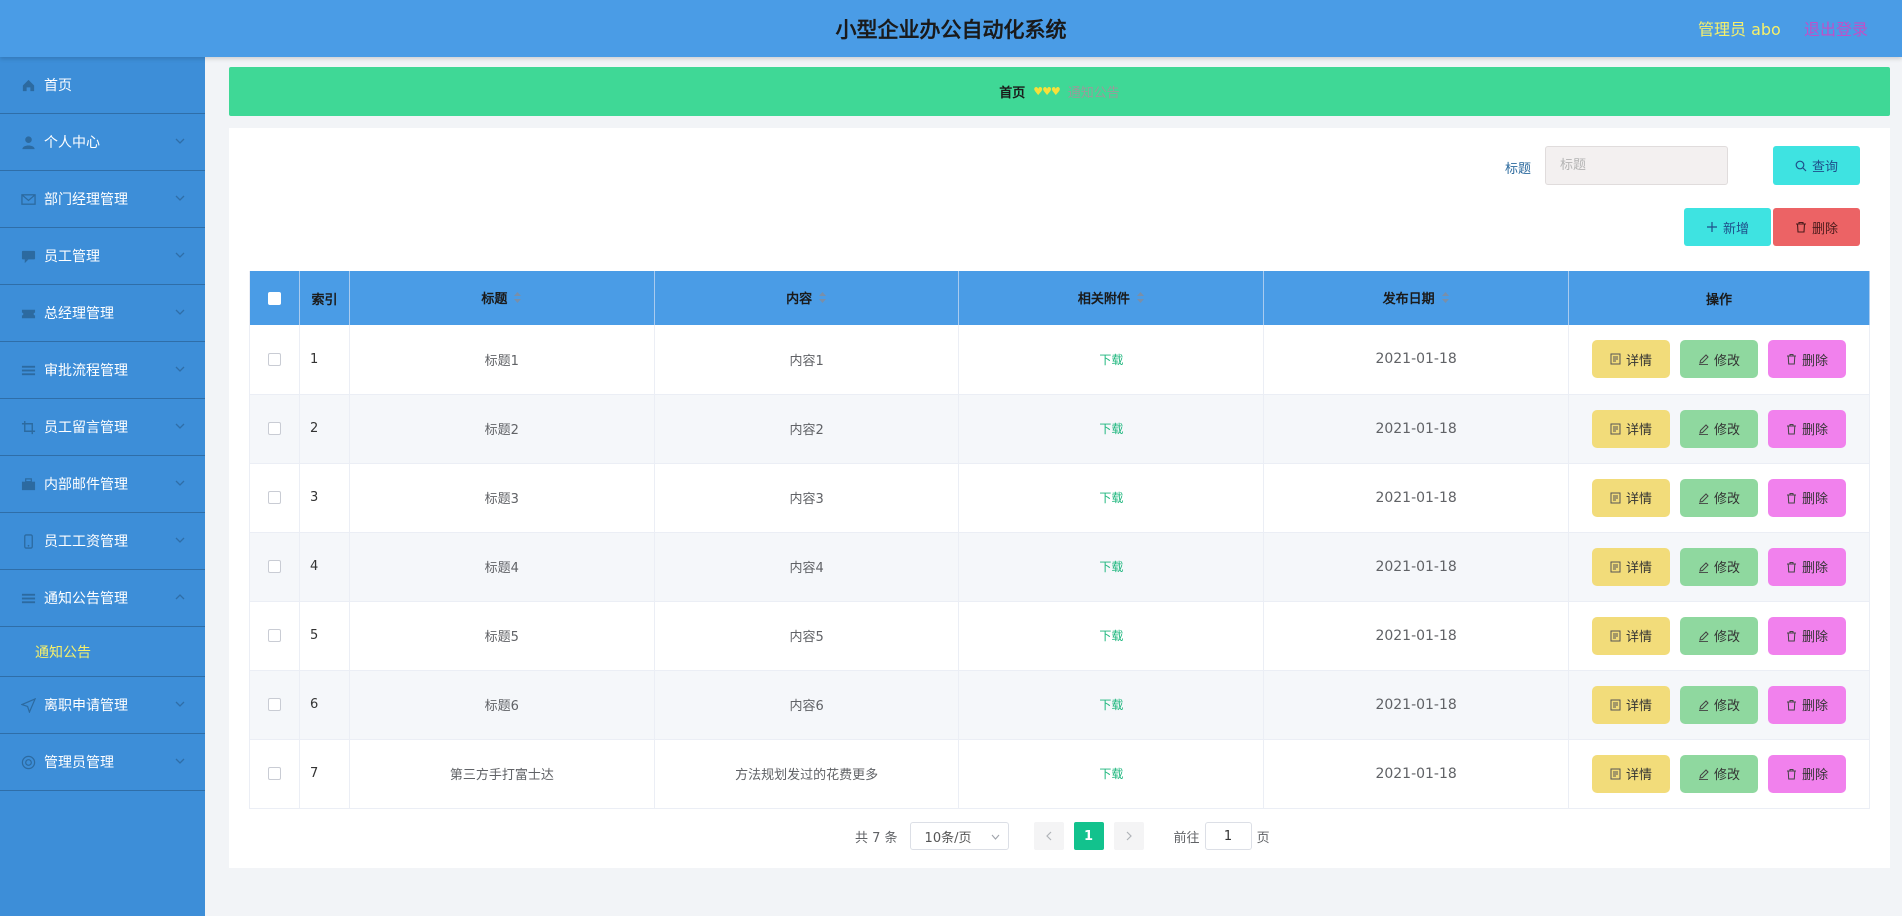 Image resolution: width=1902 pixels, height=916 pixels. Describe the element at coordinates (1088, 836) in the screenshot. I see `page-number-current: 1` at that location.